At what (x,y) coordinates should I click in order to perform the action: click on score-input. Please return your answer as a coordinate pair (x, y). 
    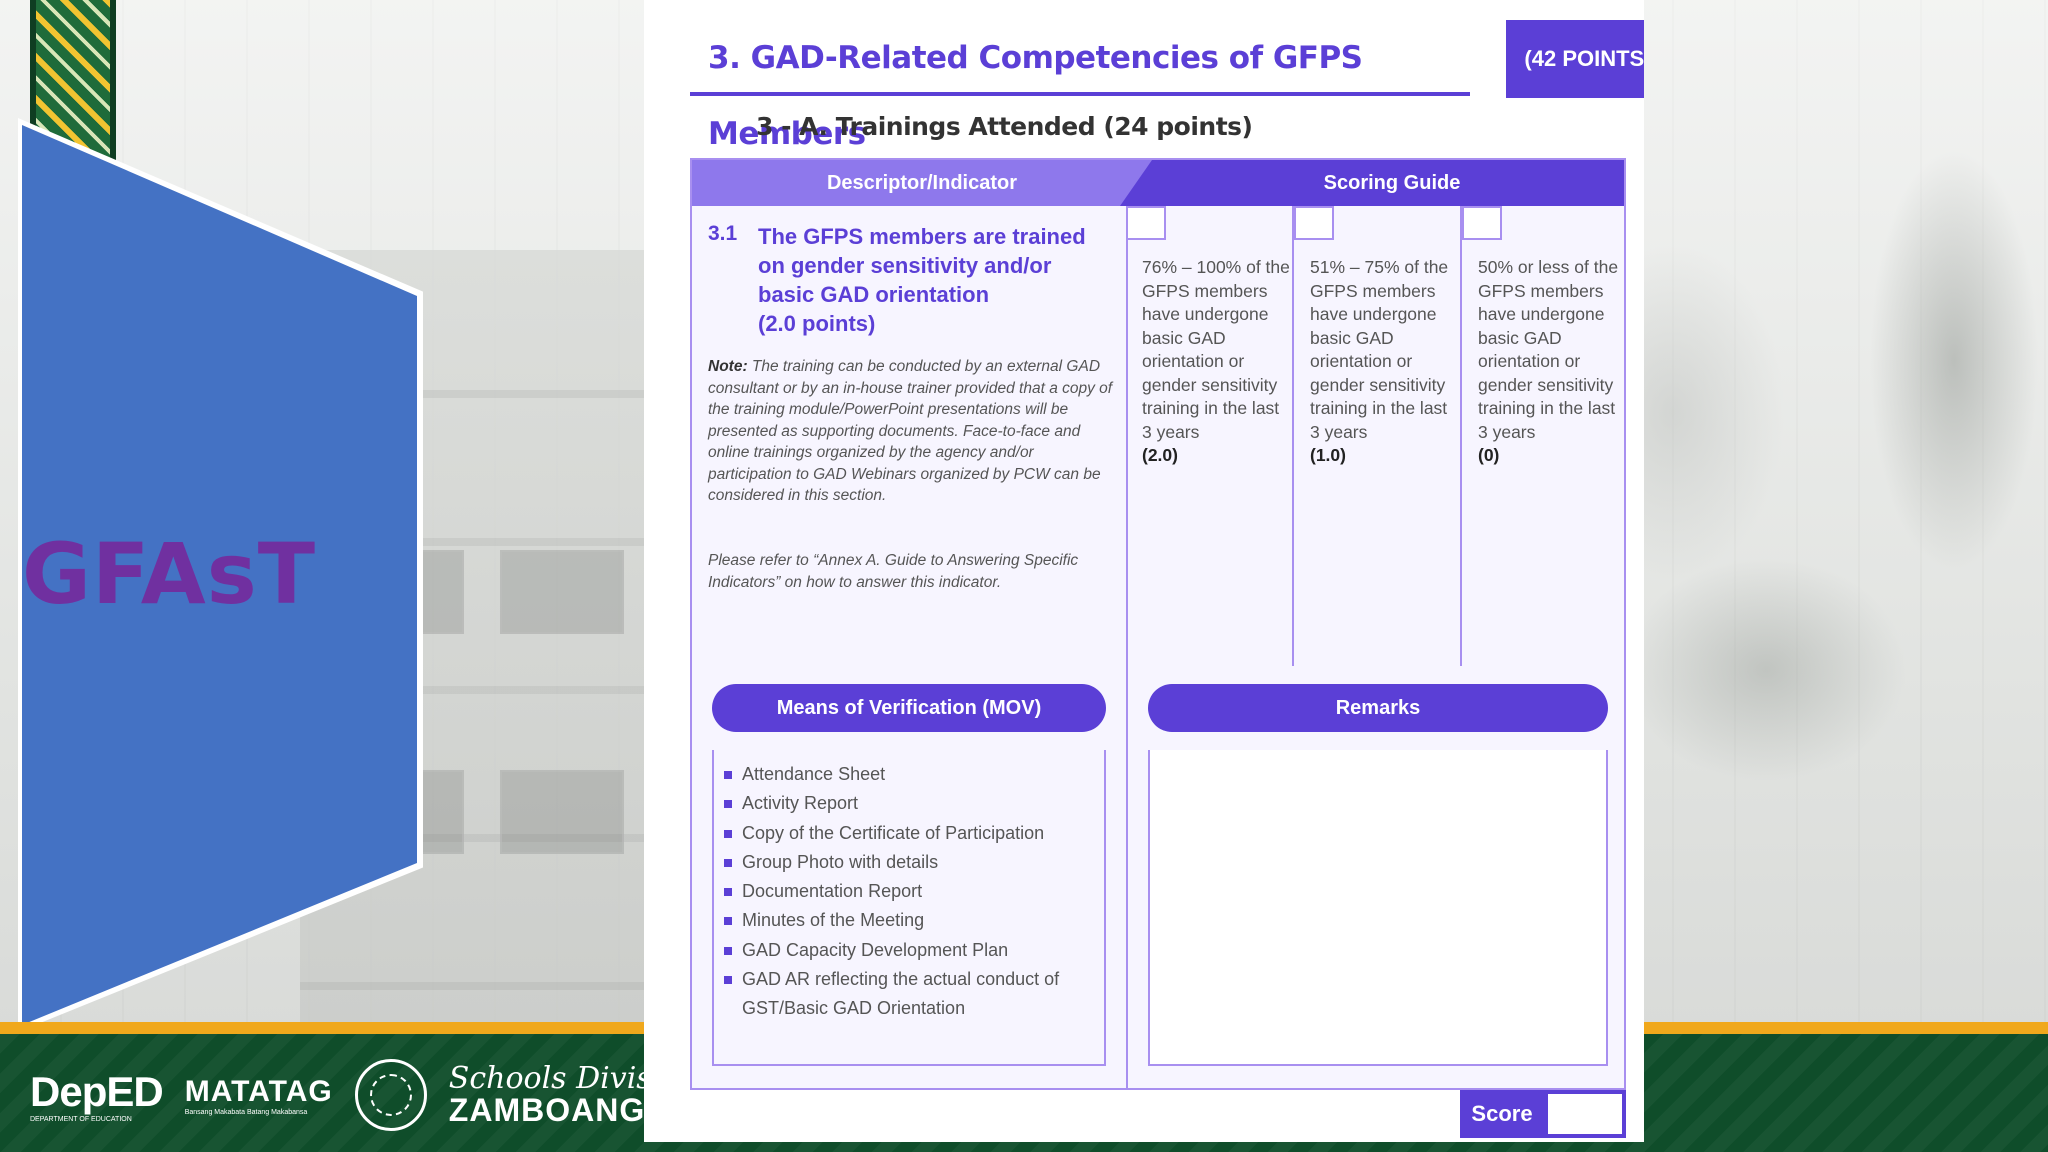
    Looking at the image, I should click on (1585, 1114).